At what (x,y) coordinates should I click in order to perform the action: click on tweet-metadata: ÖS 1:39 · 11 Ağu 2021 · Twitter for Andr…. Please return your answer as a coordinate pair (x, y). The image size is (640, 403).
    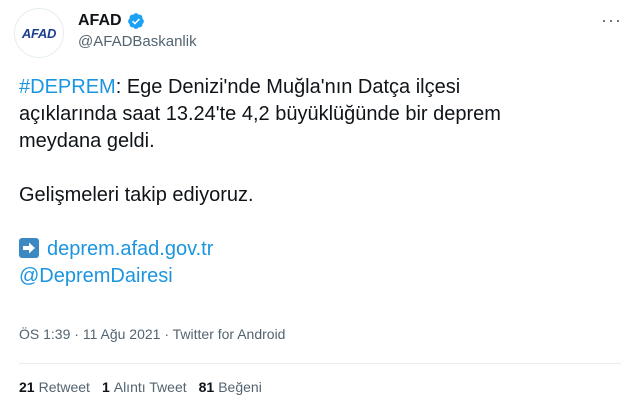
    Looking at the image, I should click on (152, 334).